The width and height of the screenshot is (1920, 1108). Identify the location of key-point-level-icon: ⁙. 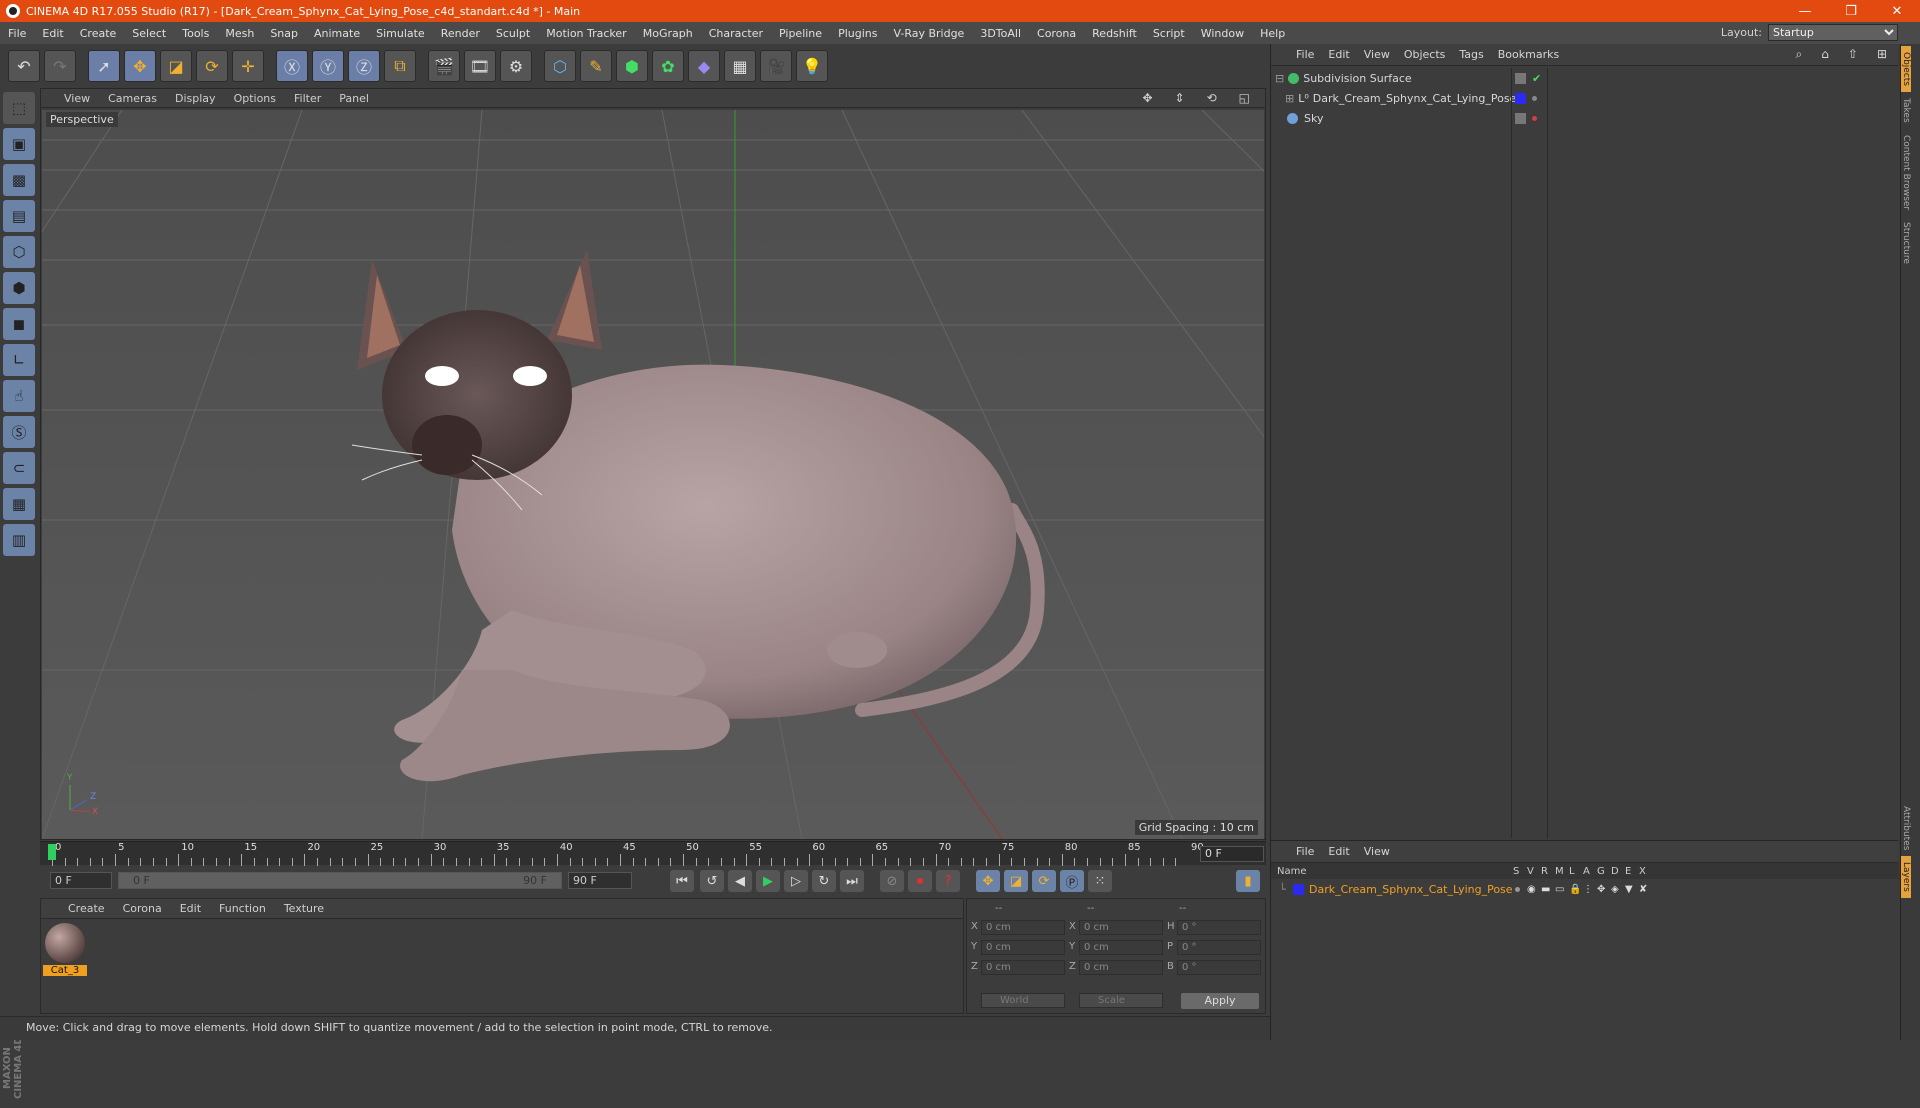
(1100, 881).